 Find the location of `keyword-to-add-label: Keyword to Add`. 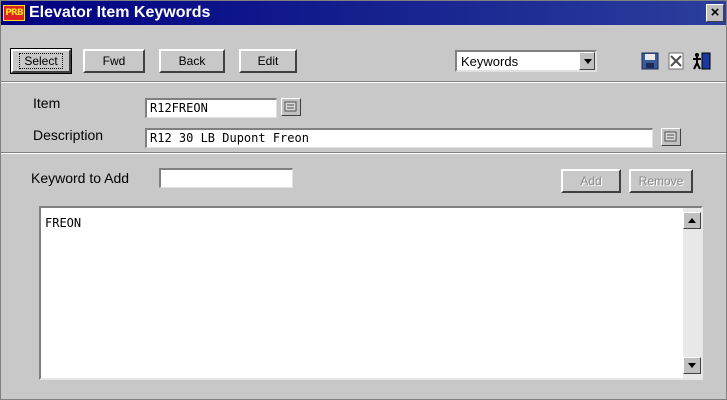

keyword-to-add-label: Keyword to Add is located at coordinates (80, 178).